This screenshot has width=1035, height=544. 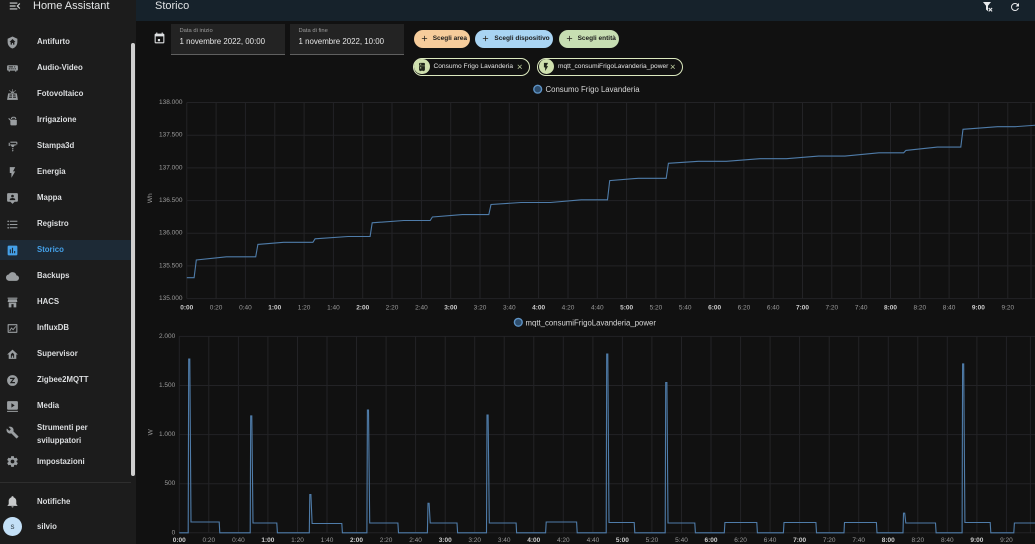 What do you see at coordinates (169, 483) in the screenshot?
I see `svg-text: 500` at bounding box center [169, 483].